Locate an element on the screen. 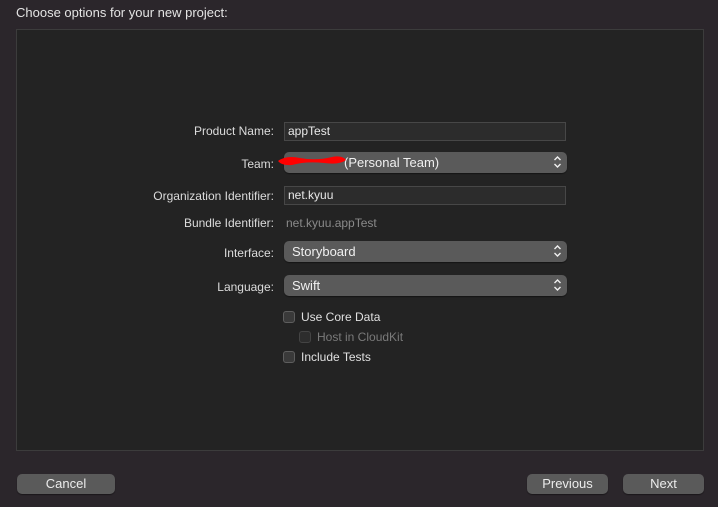  organization-identifier-label: Organization Identifier: is located at coordinates (213, 196).